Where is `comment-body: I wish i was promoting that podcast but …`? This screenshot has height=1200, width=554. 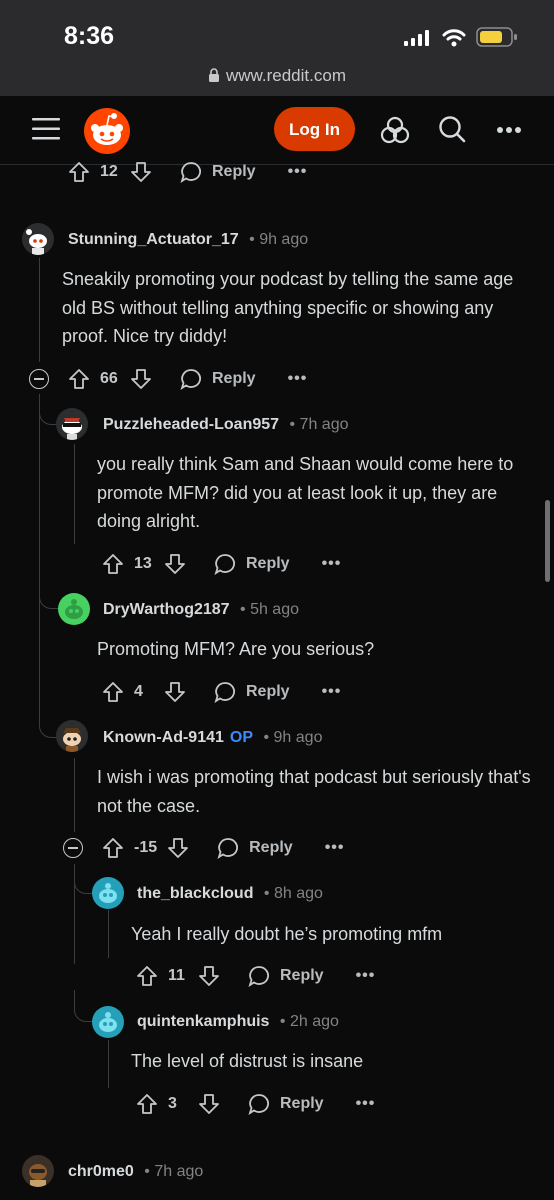 comment-body: I wish i was promoting that podcast but … is located at coordinates (314, 791).